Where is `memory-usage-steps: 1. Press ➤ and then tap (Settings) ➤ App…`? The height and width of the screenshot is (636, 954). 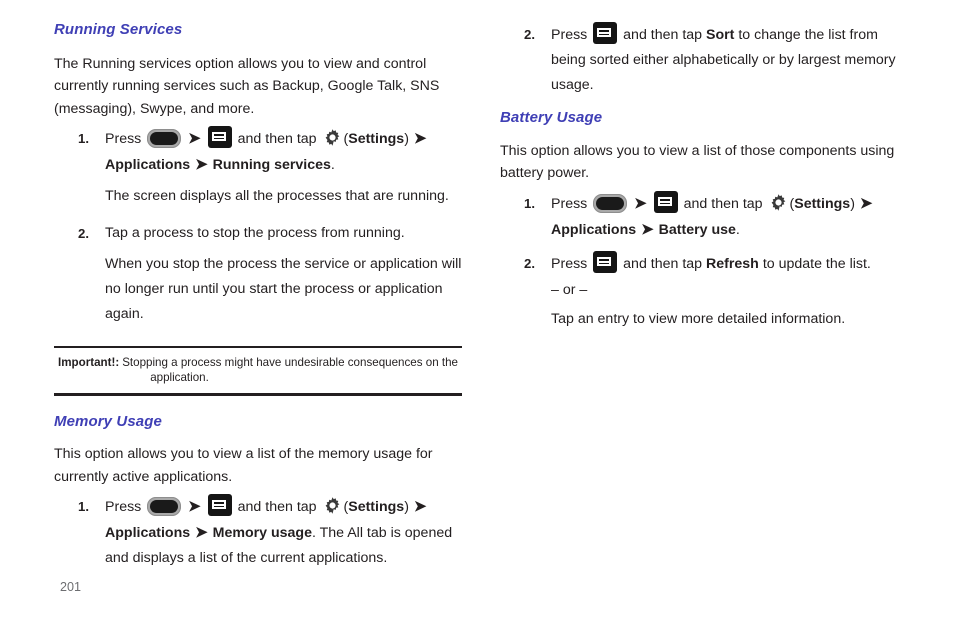 memory-usage-steps: 1. Press ➤ and then tap (Settings) ➤ App… is located at coordinates (259, 532).